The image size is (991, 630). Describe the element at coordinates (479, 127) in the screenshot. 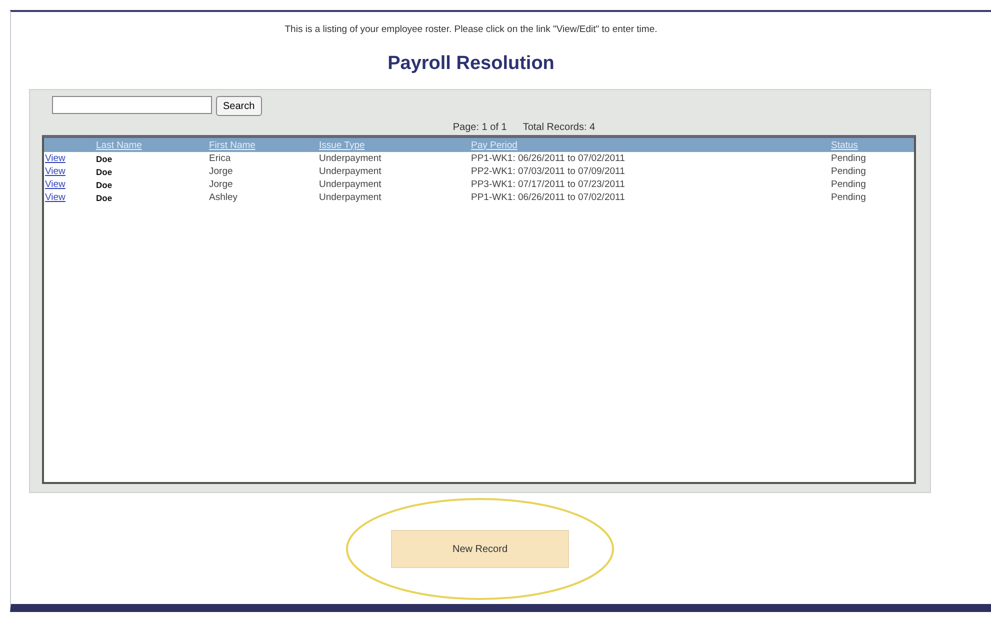

I see `page-indicator: Page: 1 of 1` at that location.